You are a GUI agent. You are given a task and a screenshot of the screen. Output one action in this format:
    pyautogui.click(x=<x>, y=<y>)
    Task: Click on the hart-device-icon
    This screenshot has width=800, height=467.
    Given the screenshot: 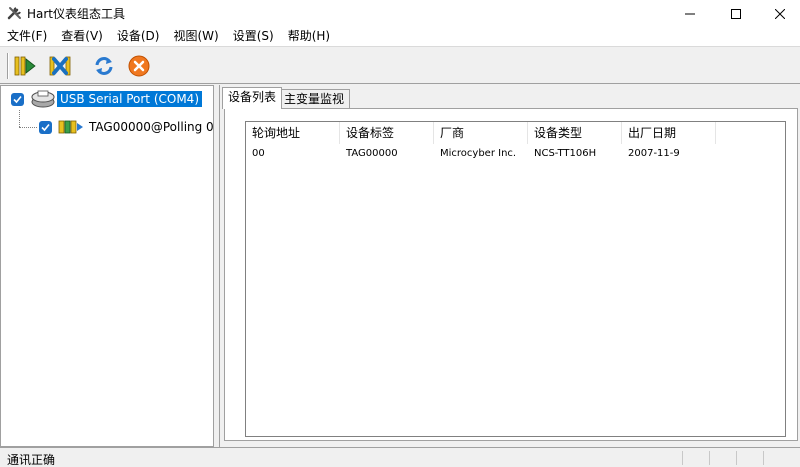 What is the action you would take?
    pyautogui.click(x=70, y=127)
    